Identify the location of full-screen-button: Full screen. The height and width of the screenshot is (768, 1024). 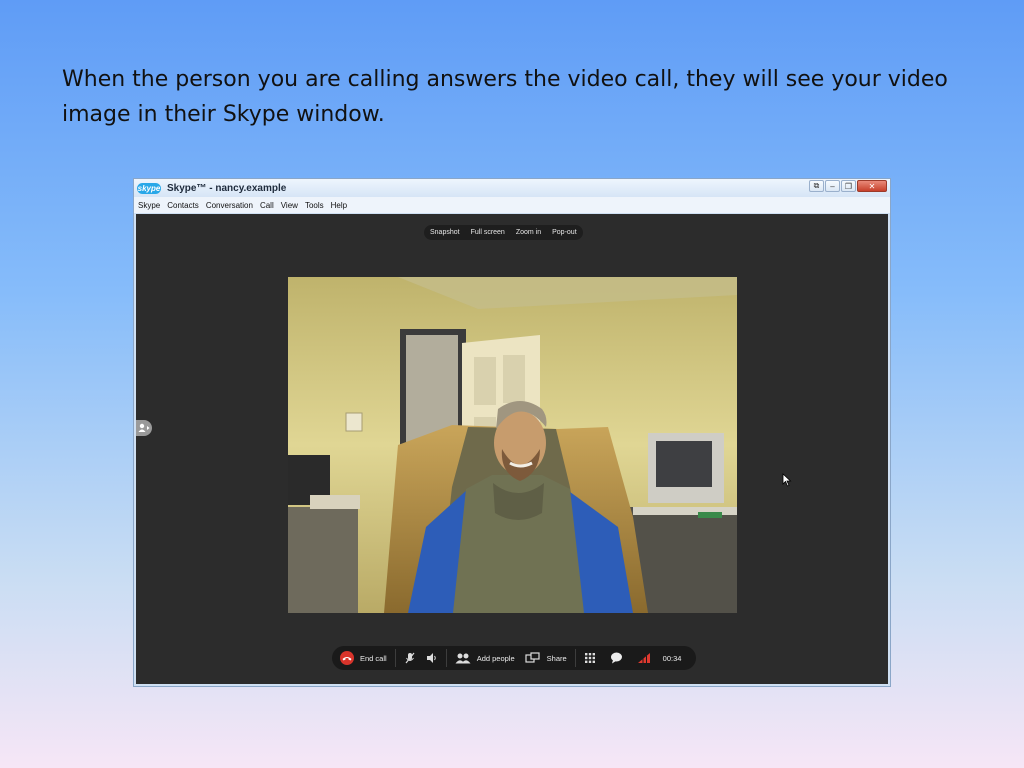
(488, 232).